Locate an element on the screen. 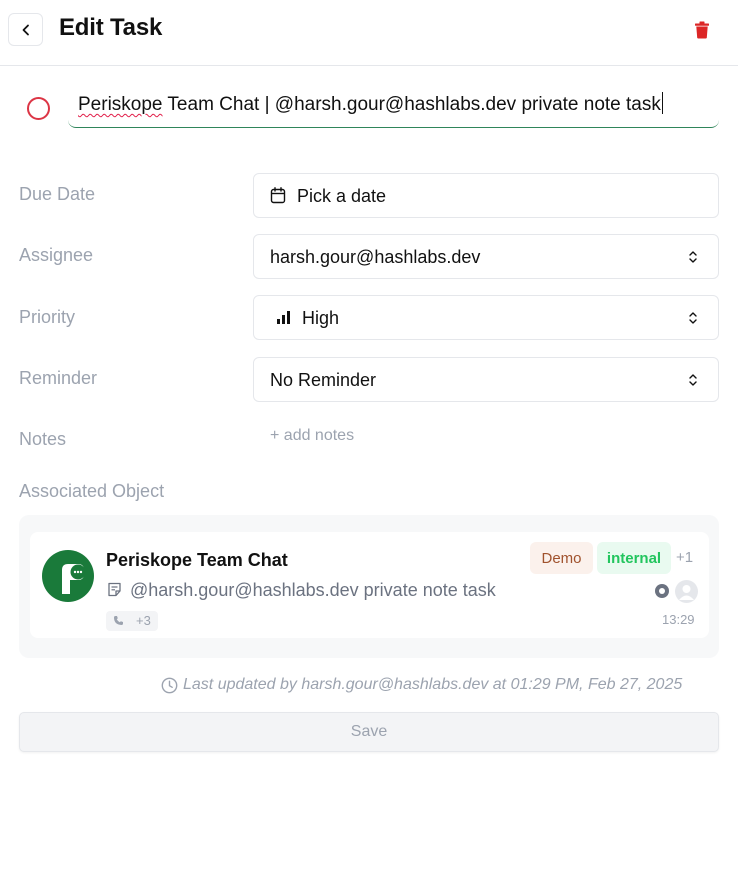 Image resolution: width=738 pixels, height=883 pixels. phone-count-chip: +3 is located at coordinates (132, 621).